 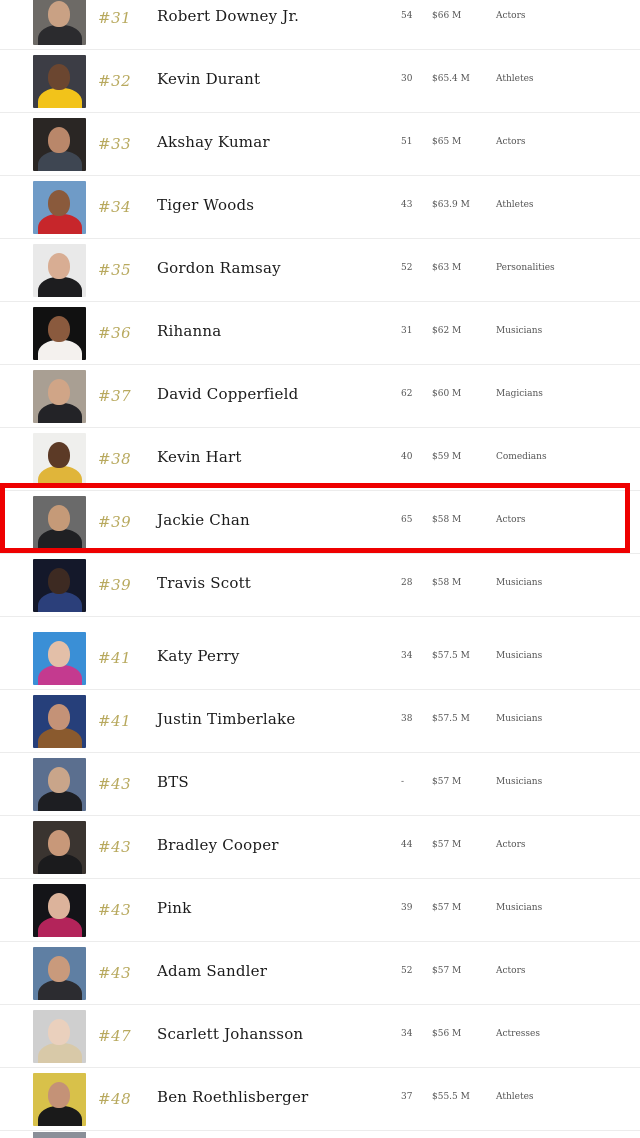 What do you see at coordinates (320, 973) in the screenshot?
I see `list-item: #43 Adam Sandler 52 $57 M Actors` at bounding box center [320, 973].